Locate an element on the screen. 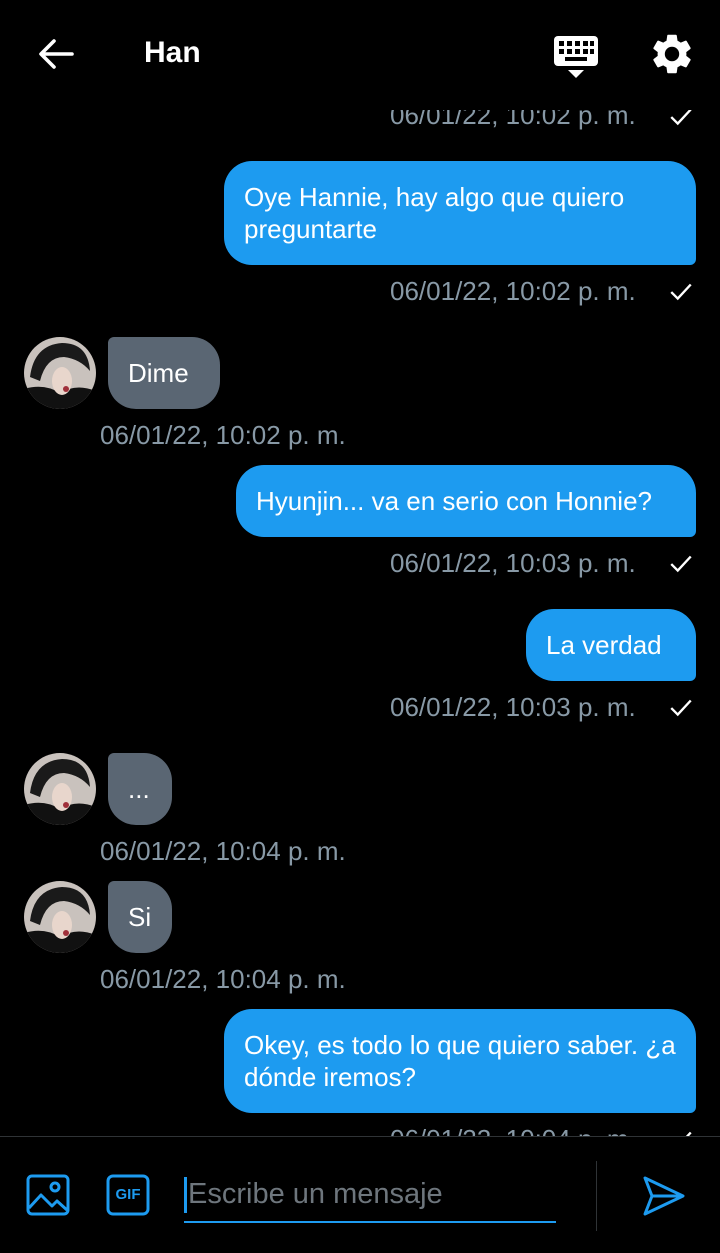  message-input: Escribe un mensaje is located at coordinates (370, 1195).